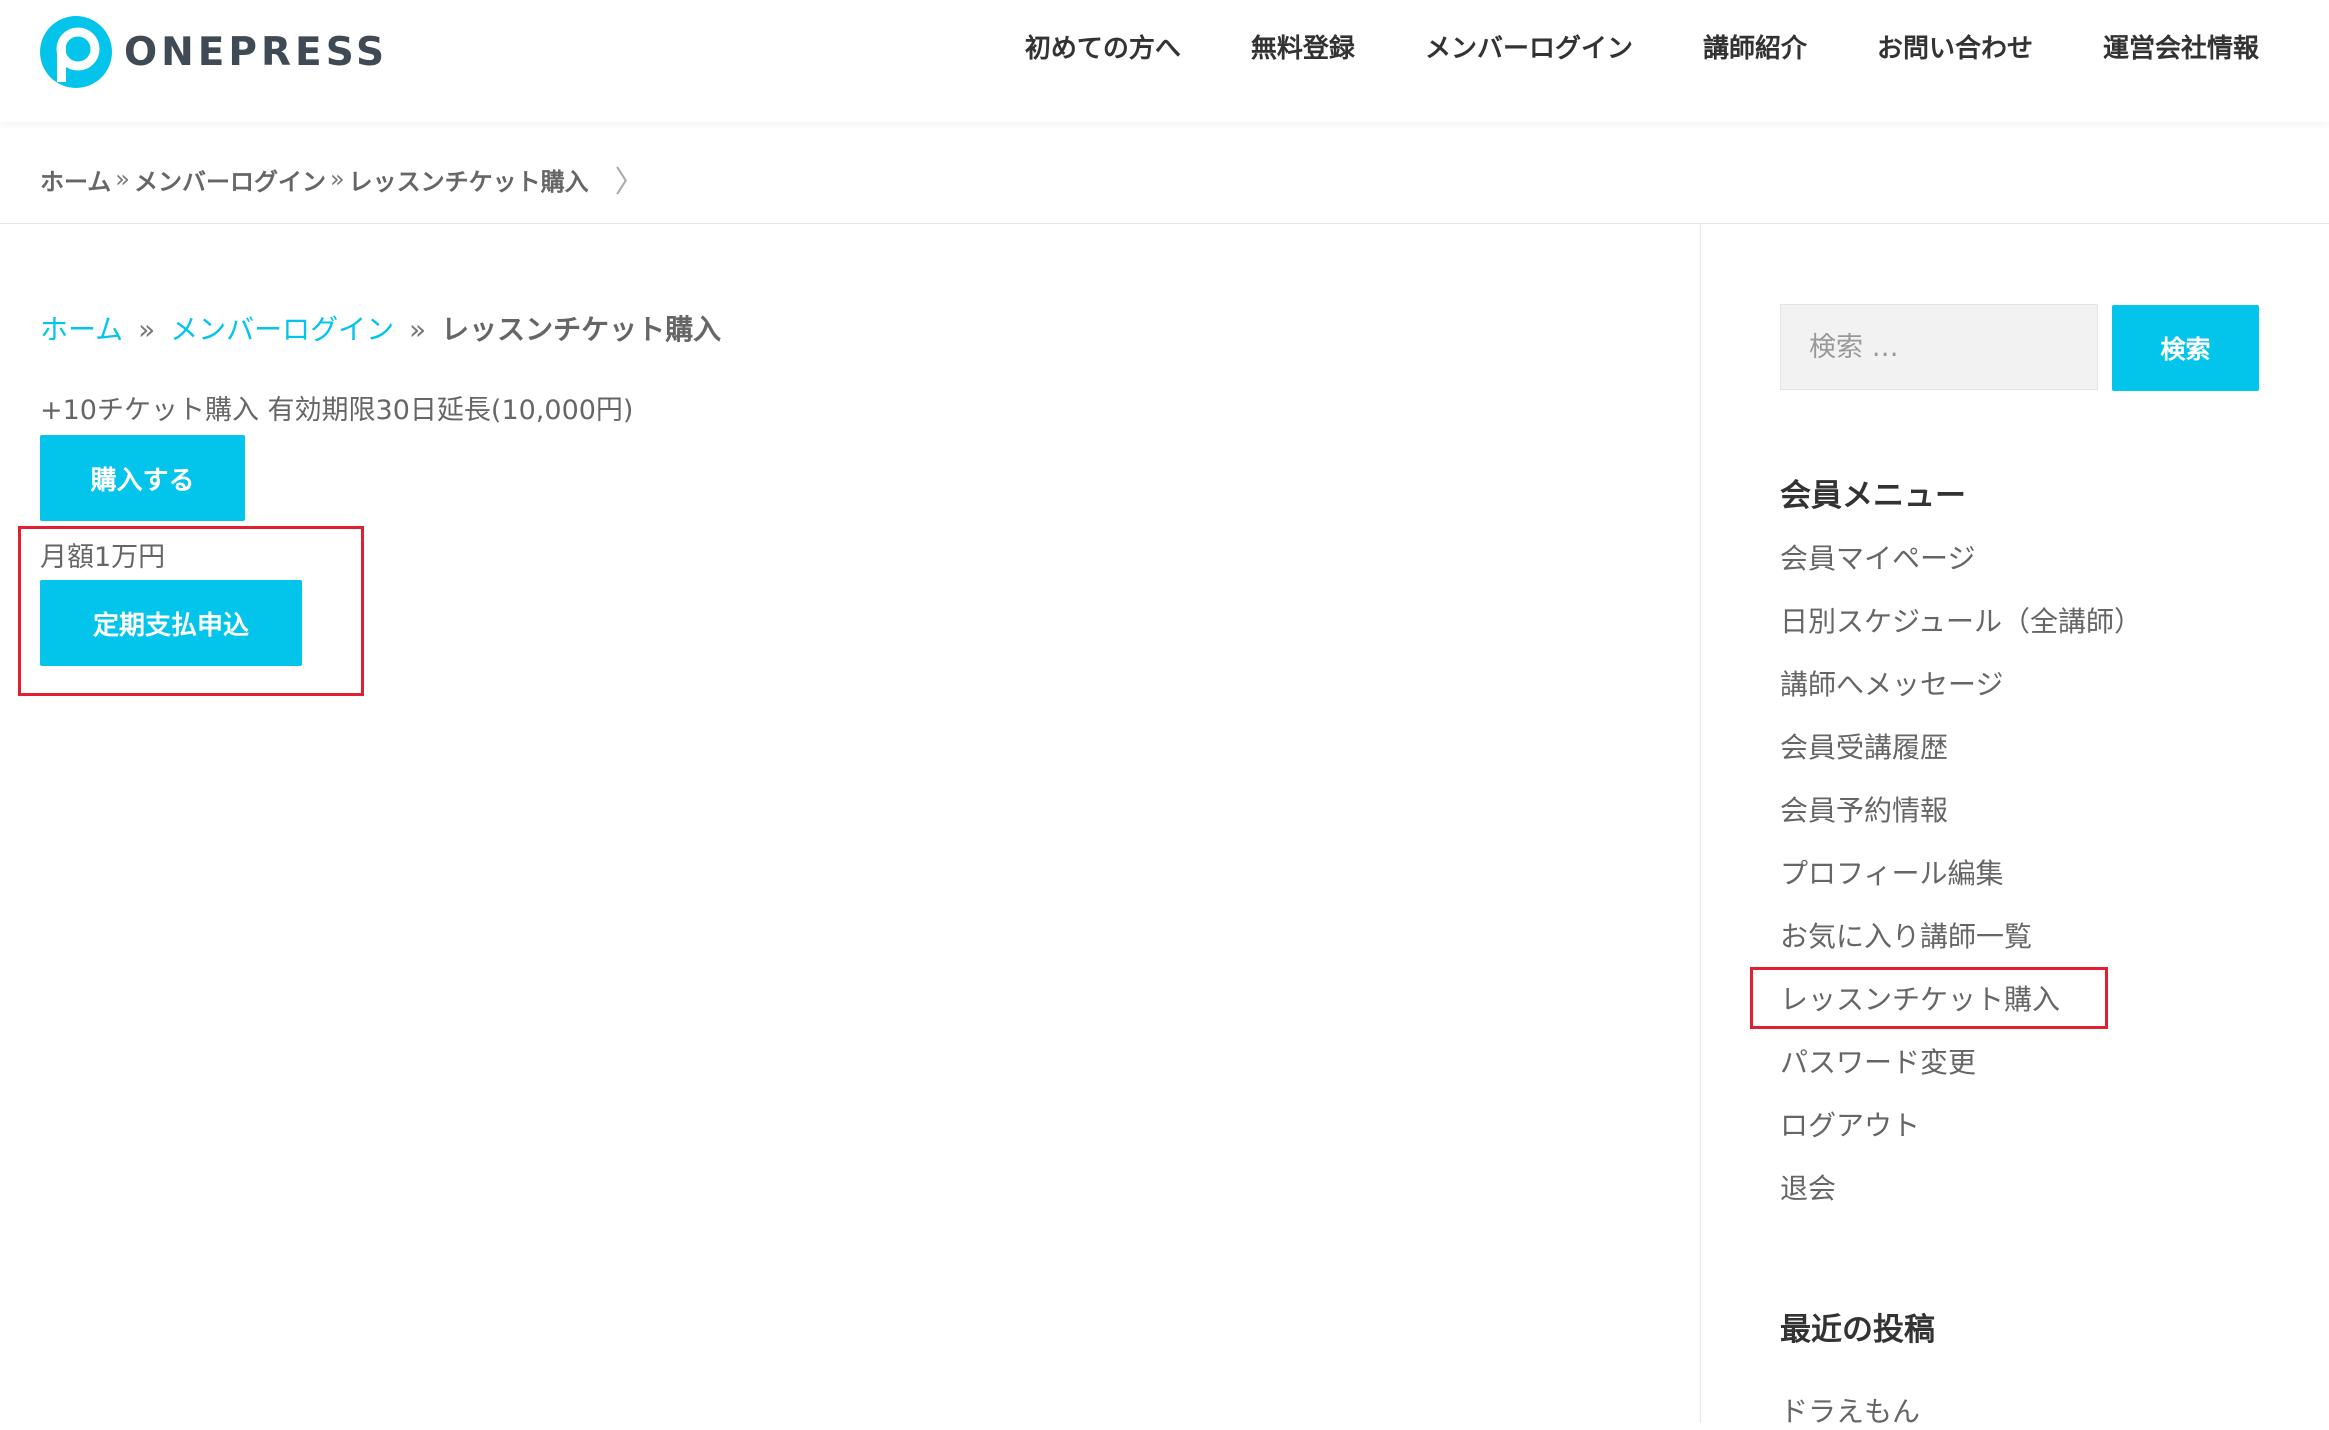 The width and height of the screenshot is (2329, 1430). I want to click on nav-item-member-login: メンバーログイン, so click(1529, 46).